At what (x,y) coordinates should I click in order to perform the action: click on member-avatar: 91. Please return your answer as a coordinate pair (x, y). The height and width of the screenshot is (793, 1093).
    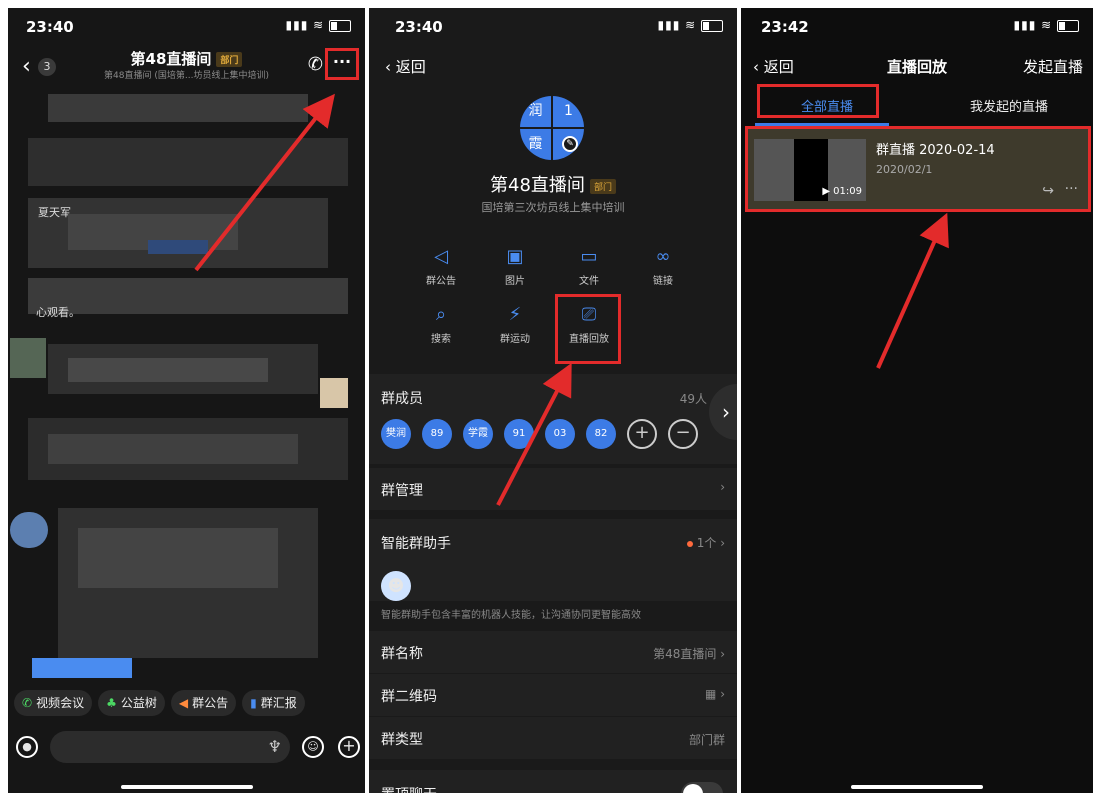
    Looking at the image, I should click on (519, 434).